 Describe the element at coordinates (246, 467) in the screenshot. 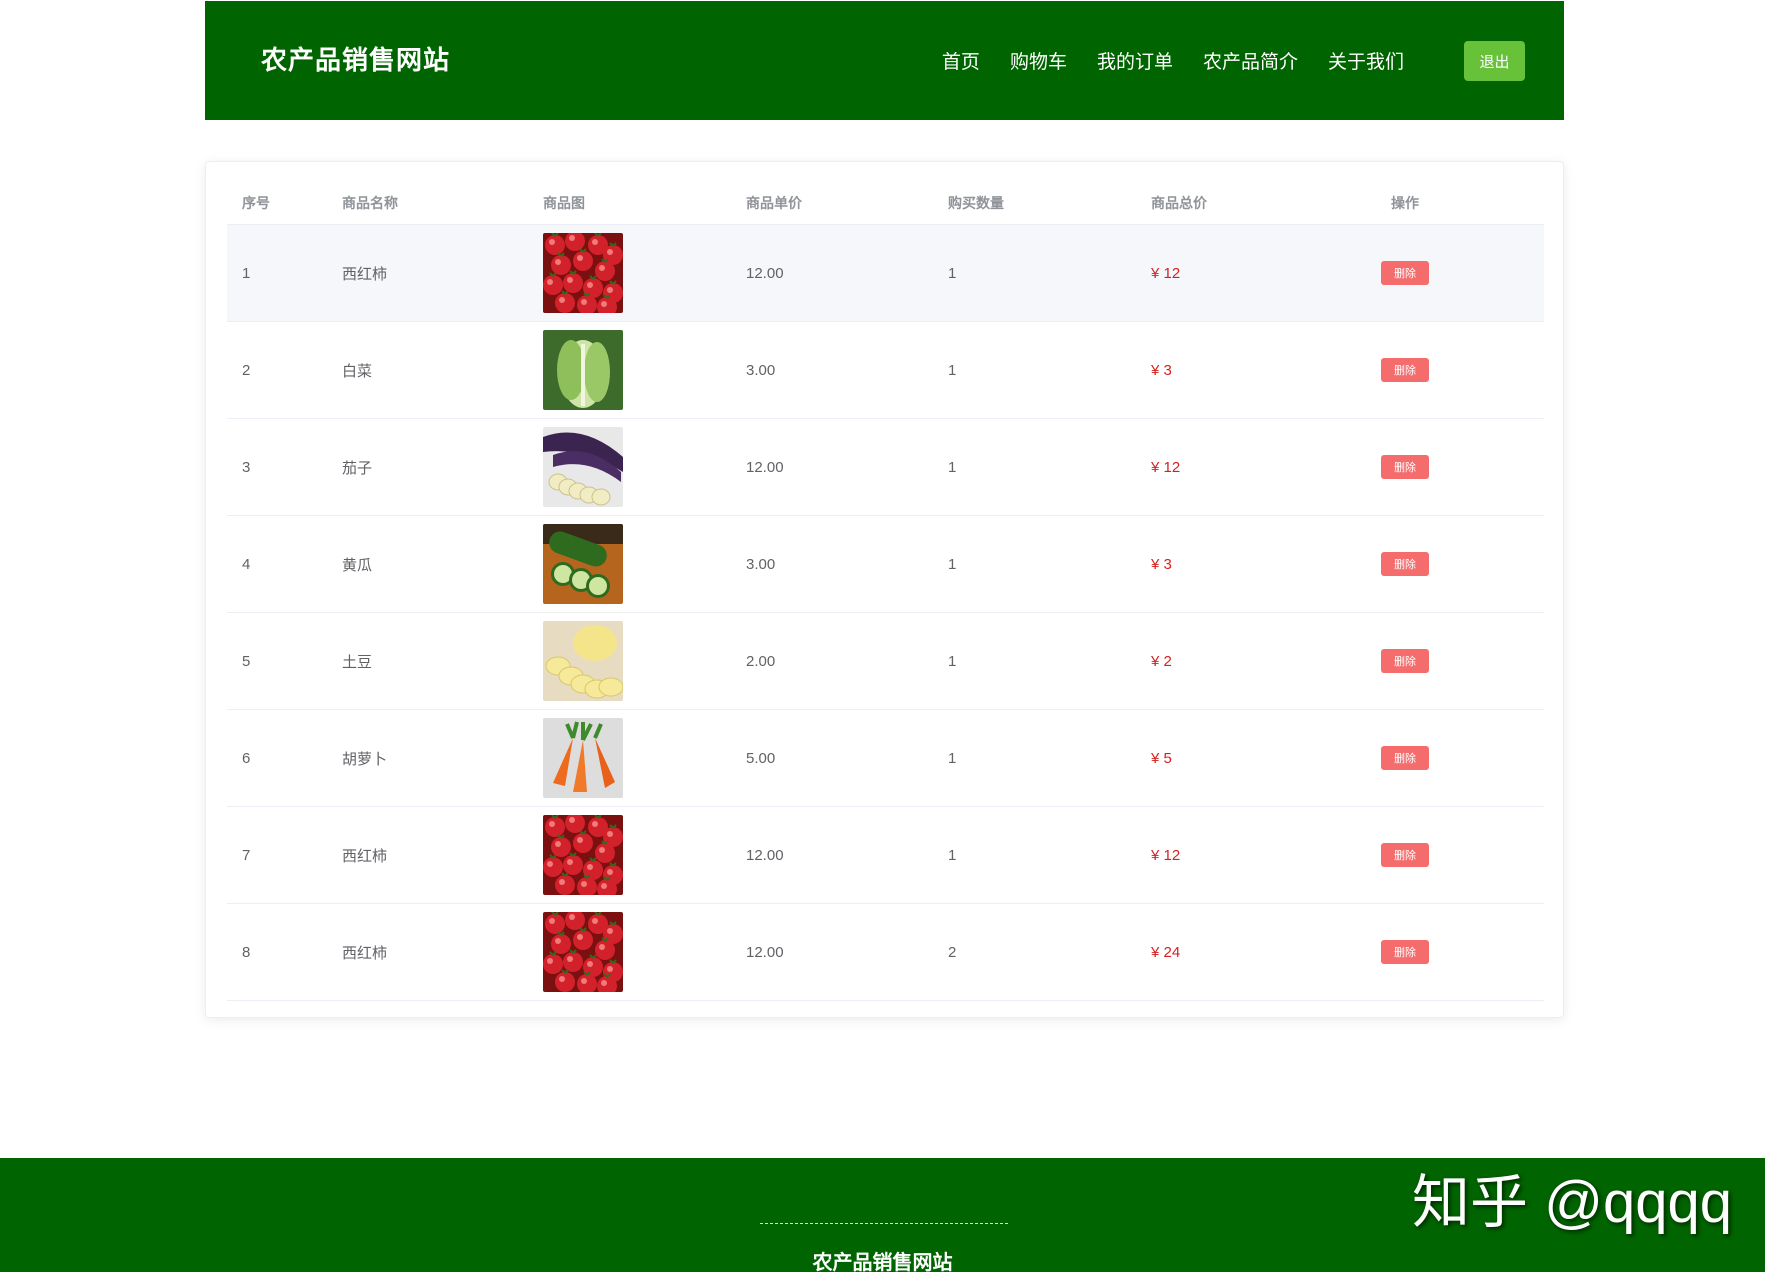

I see `cell-index: 3` at that location.